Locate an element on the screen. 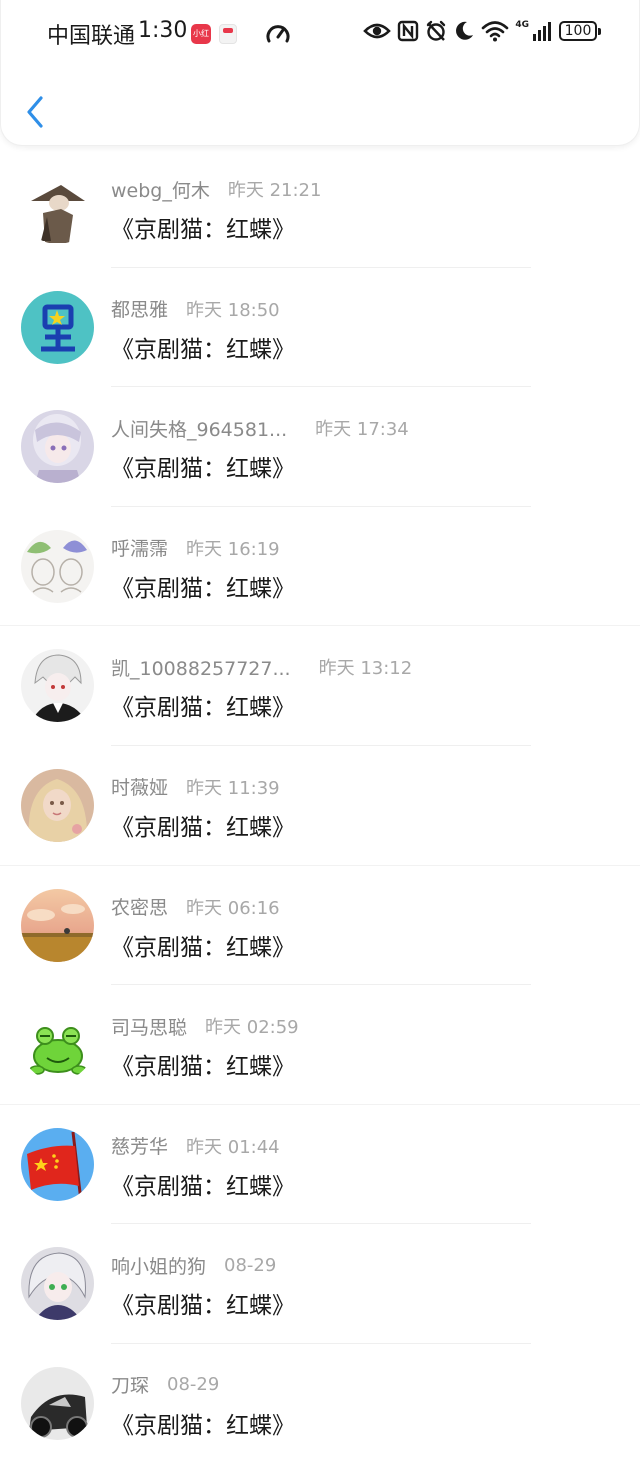 Image resolution: width=640 pixels, height=1464 pixels. sunset-field-icon is located at coordinates (57, 925).